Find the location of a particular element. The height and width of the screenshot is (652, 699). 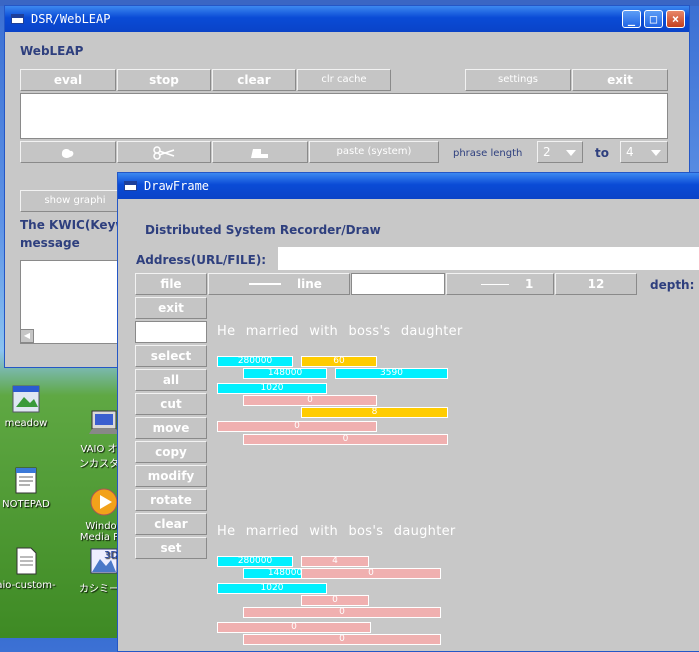

bar-label: 3590 is located at coordinates (391, 373).